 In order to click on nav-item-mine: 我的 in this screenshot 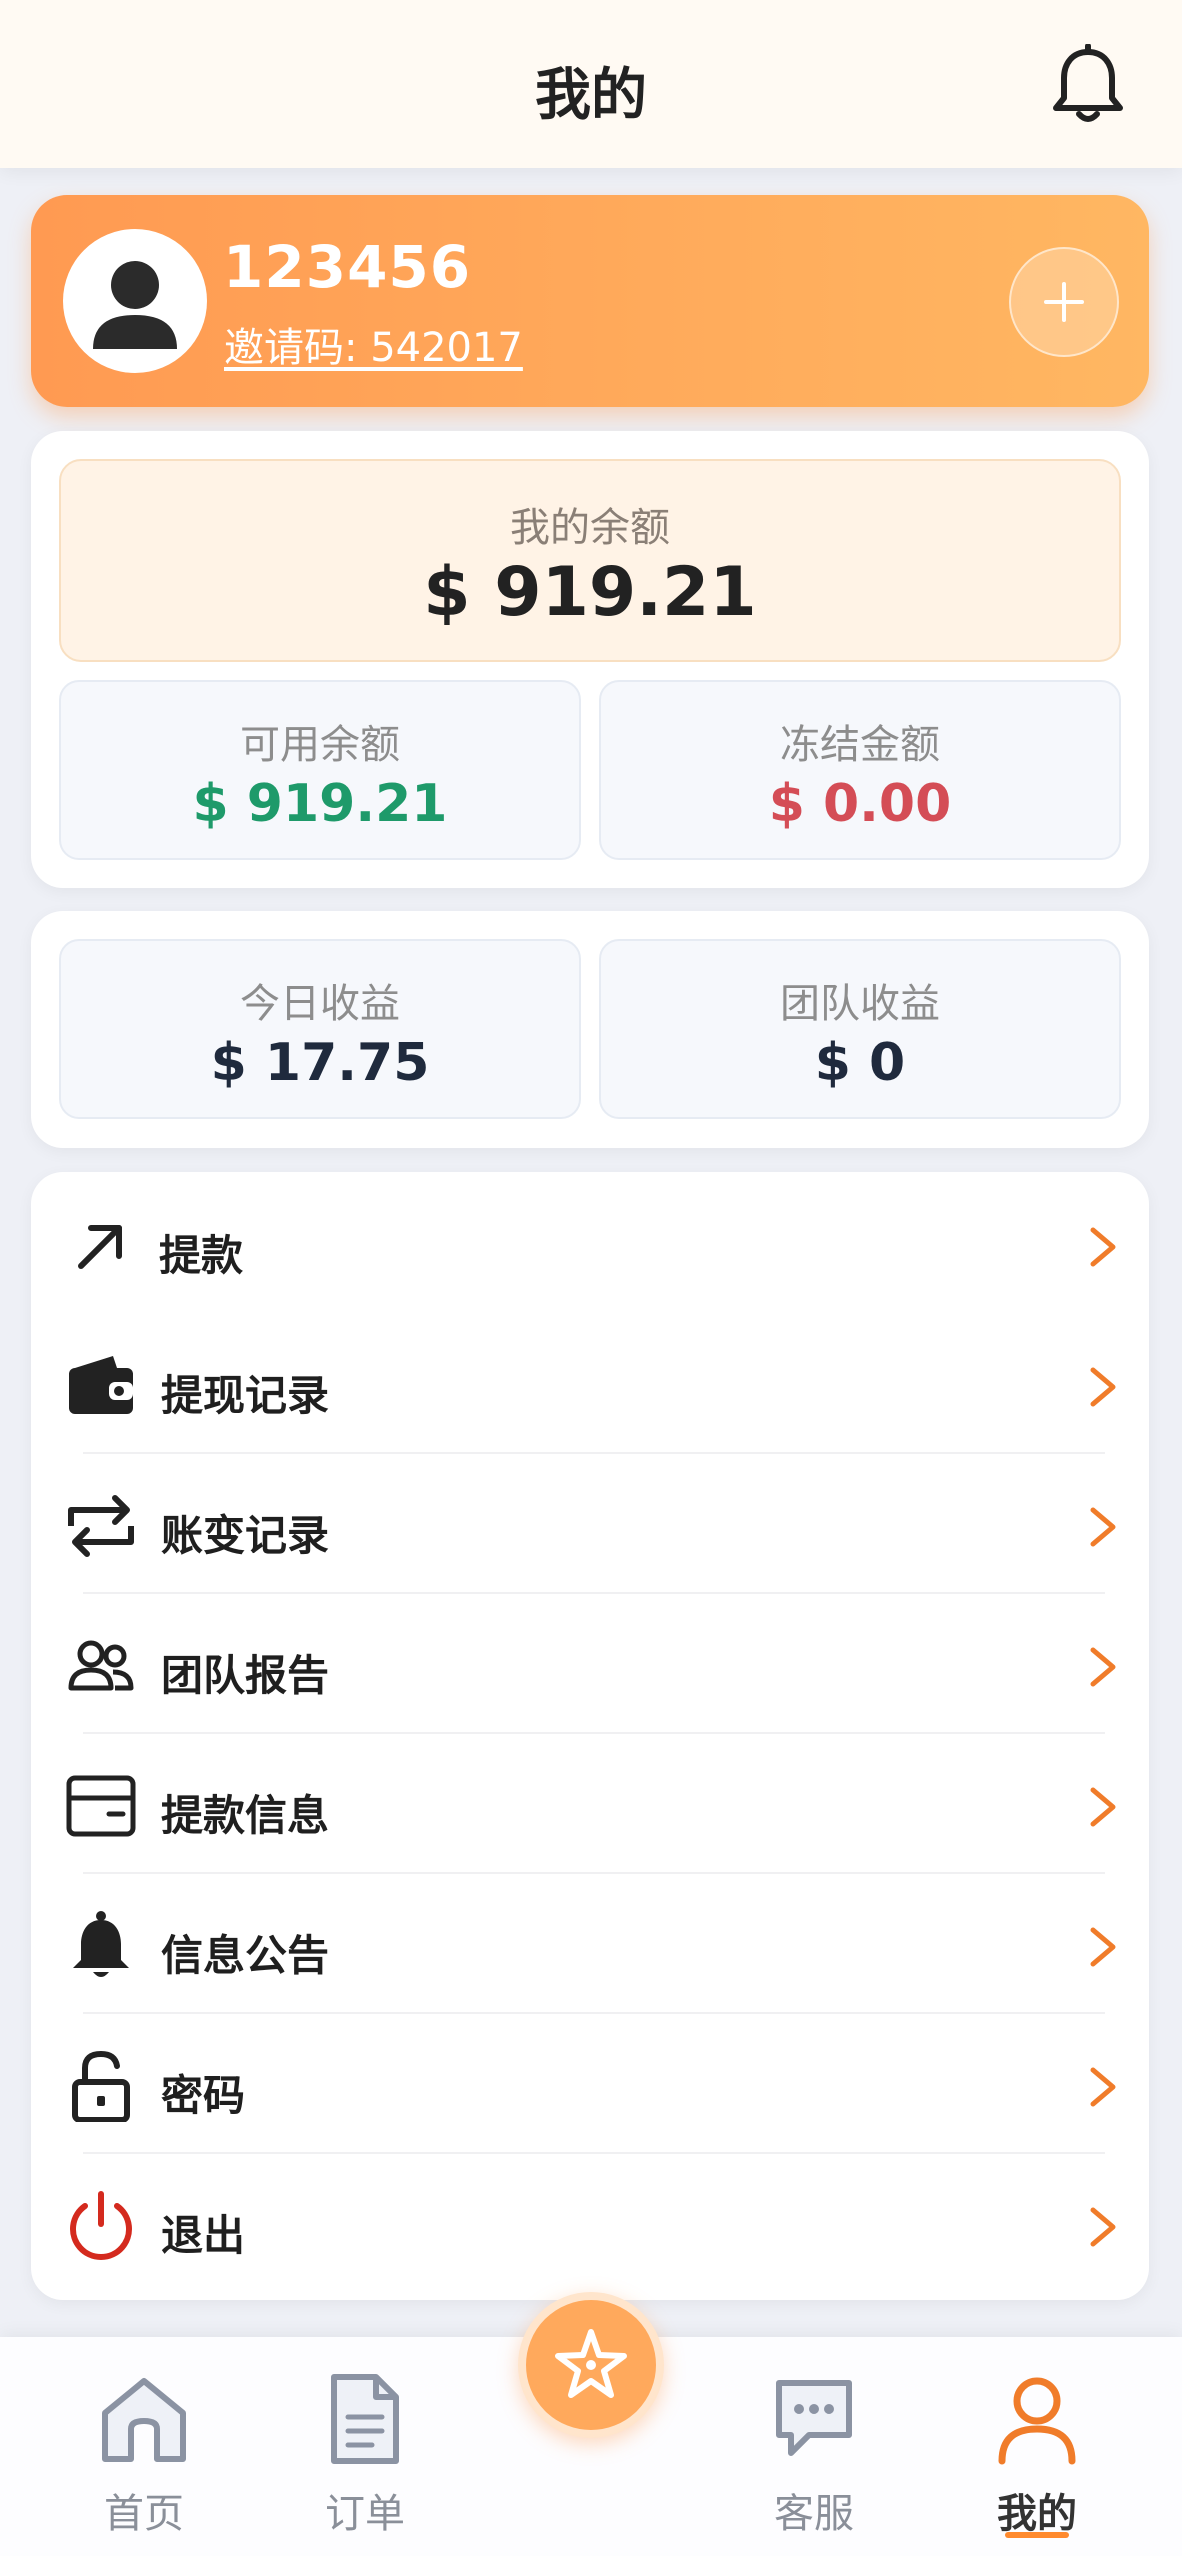, I will do `click(1037, 2446)`.